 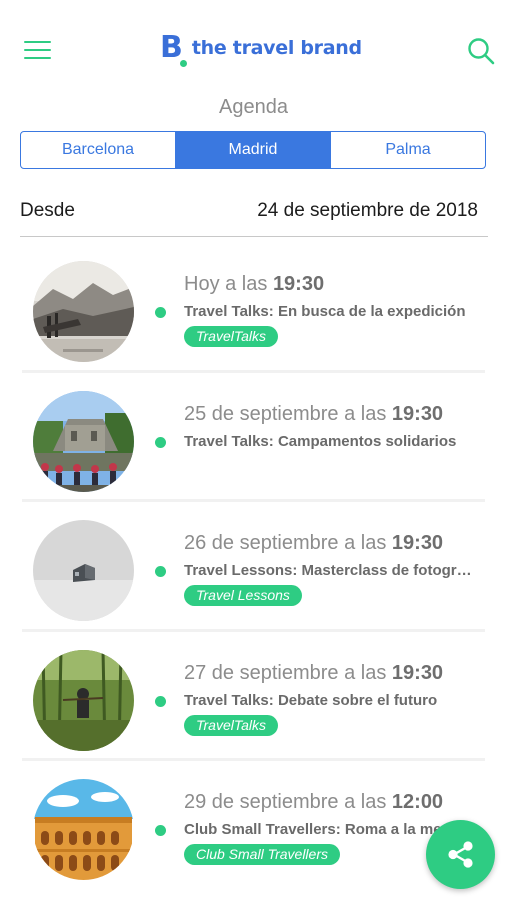 What do you see at coordinates (481, 51) in the screenshot?
I see `search-icon` at bounding box center [481, 51].